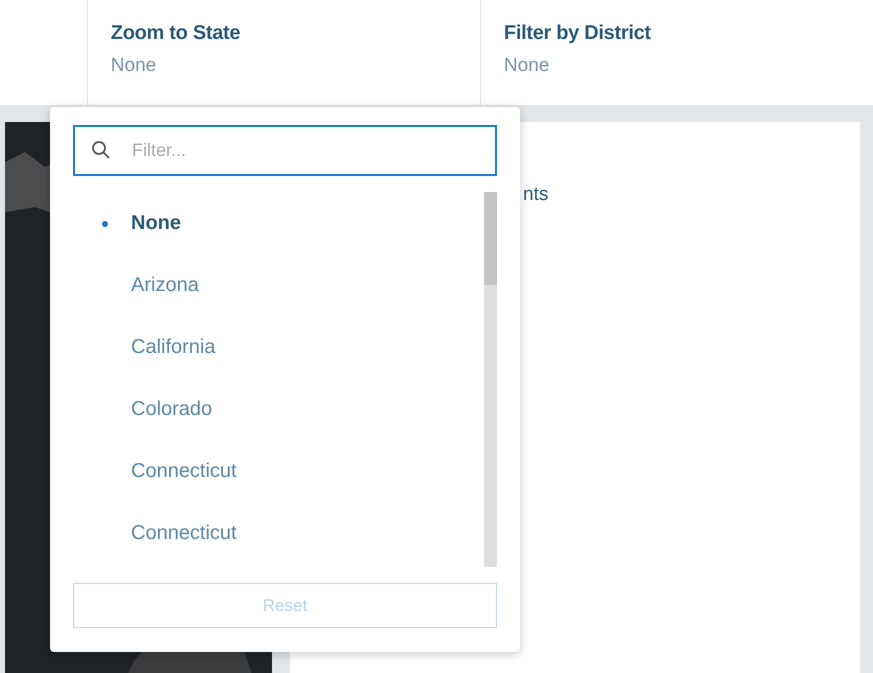 The width and height of the screenshot is (873, 673). I want to click on dropdown-option: California, so click(278, 347).